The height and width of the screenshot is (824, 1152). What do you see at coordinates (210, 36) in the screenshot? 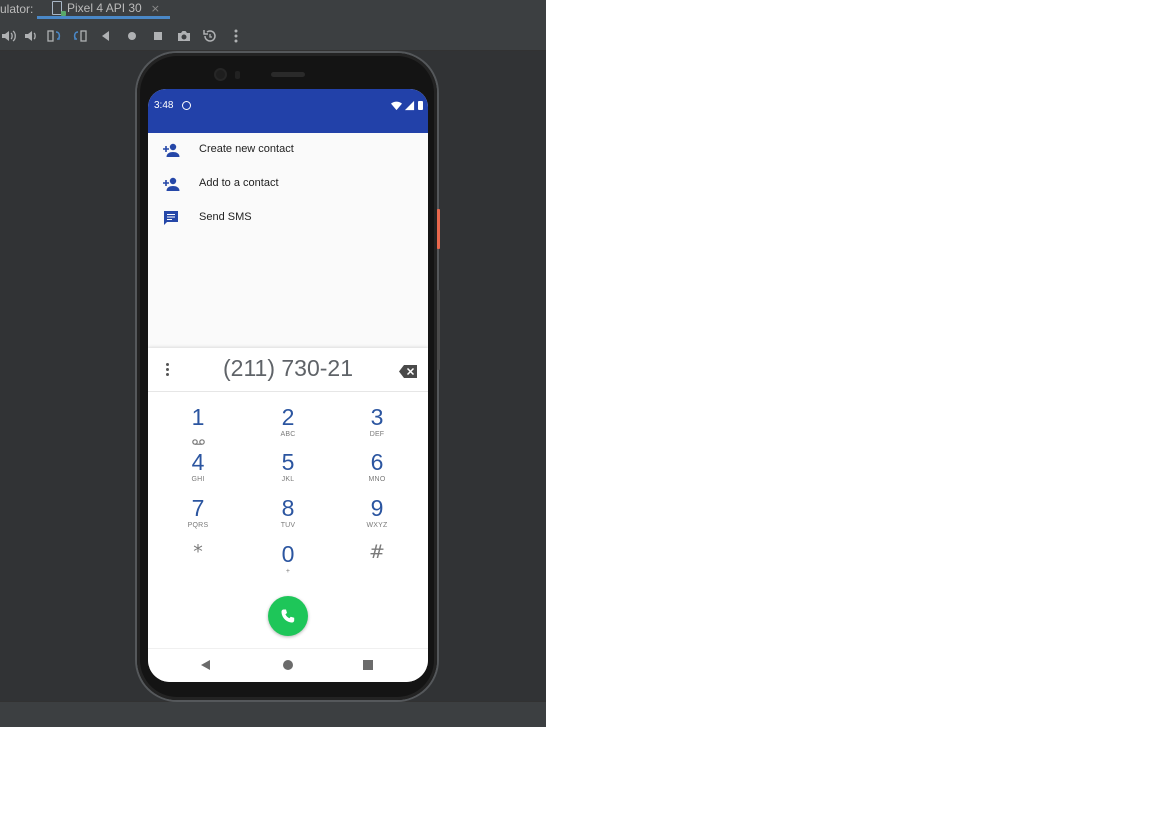
I see `snapshot-icon` at bounding box center [210, 36].